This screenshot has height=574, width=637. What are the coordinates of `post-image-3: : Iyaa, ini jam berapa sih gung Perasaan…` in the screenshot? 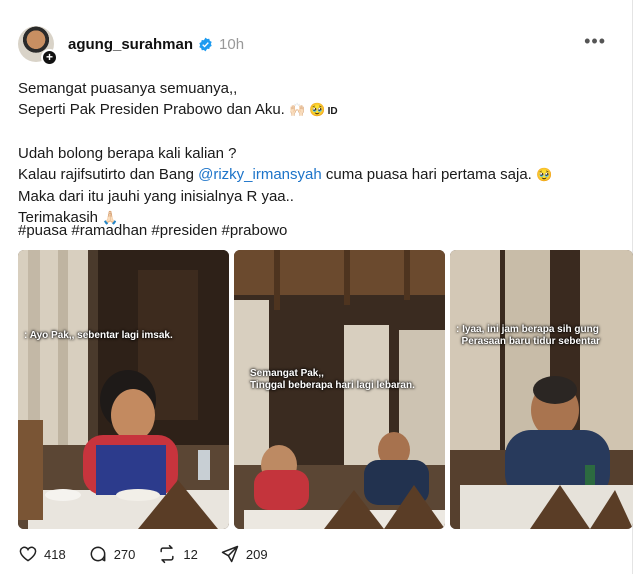 It's located at (541, 389).